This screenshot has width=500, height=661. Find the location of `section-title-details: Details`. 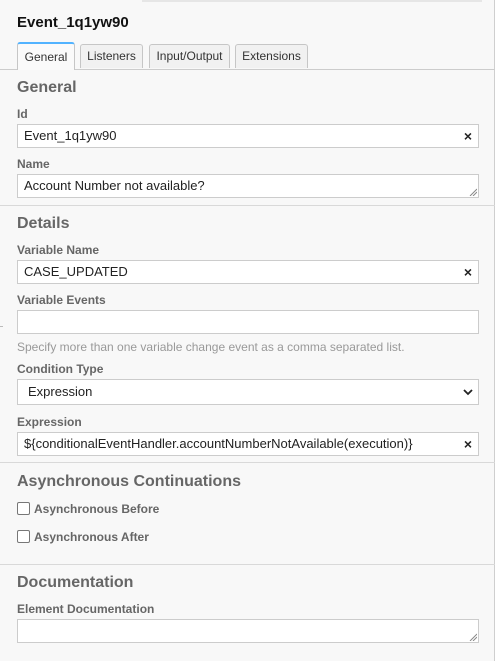

section-title-details: Details is located at coordinates (43, 223).